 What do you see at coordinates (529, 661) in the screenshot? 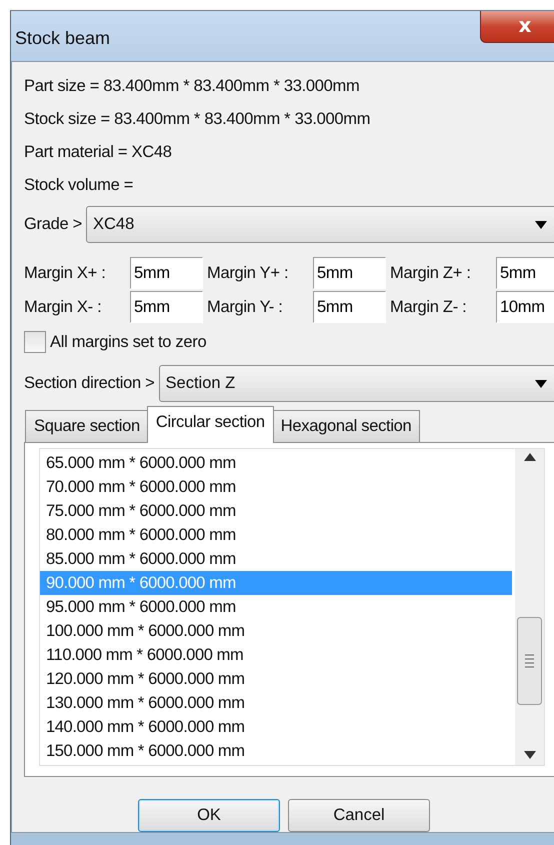
I see `scroll-thumb` at bounding box center [529, 661].